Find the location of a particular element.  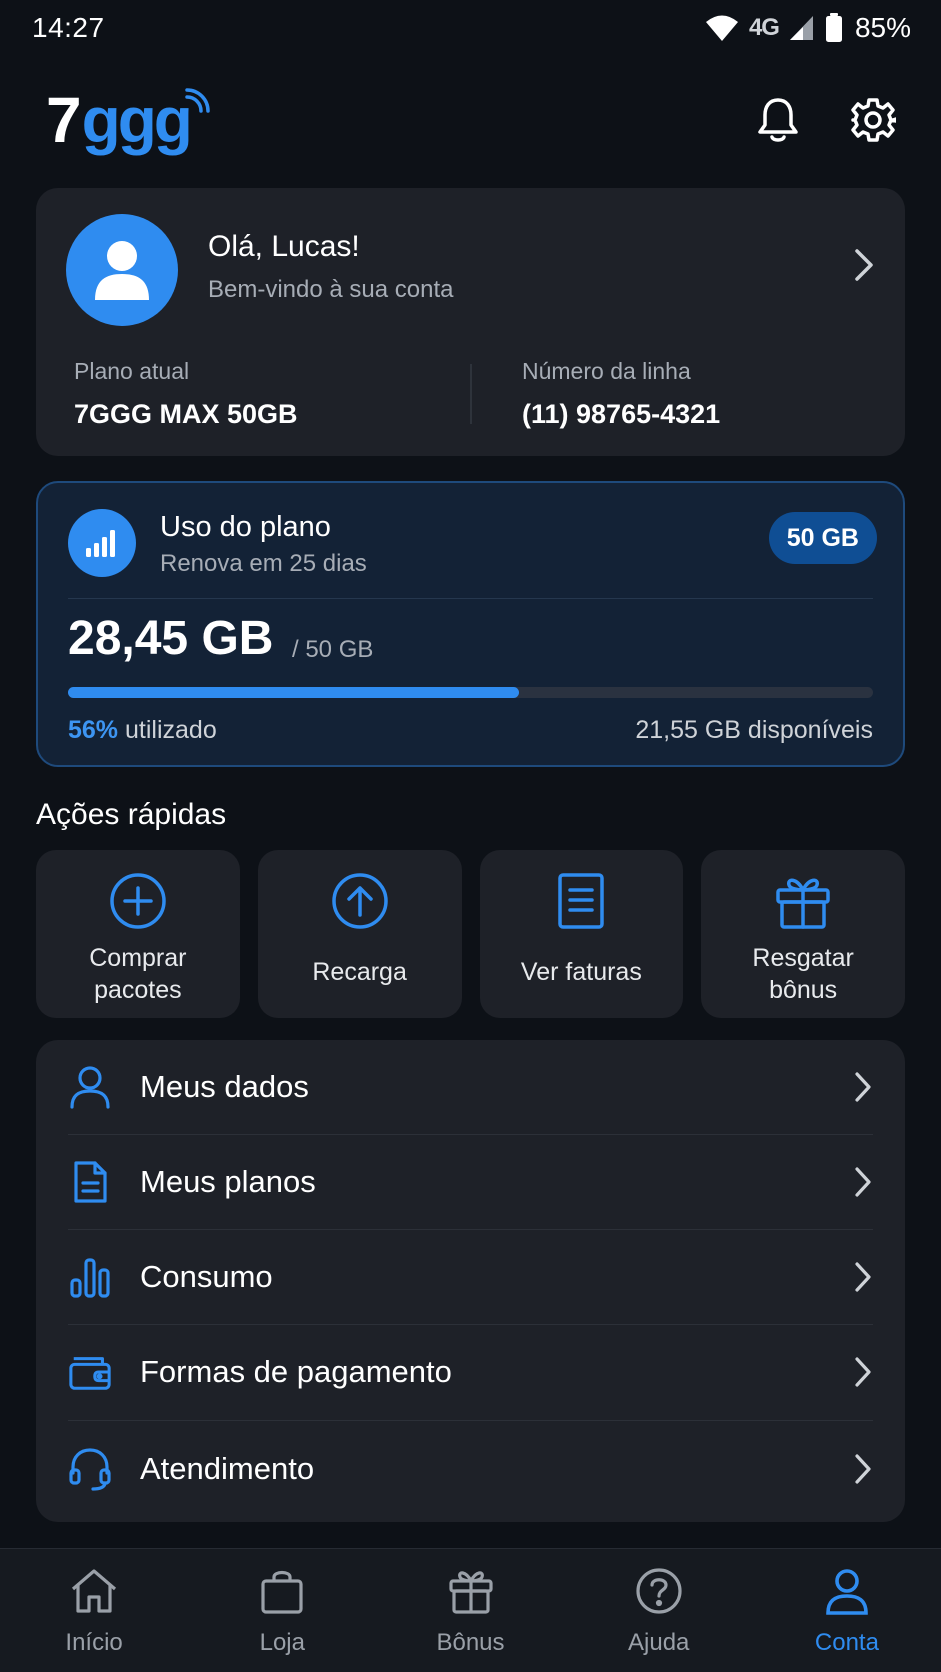

usage-title: Uso do plano is located at coordinates (245, 527).